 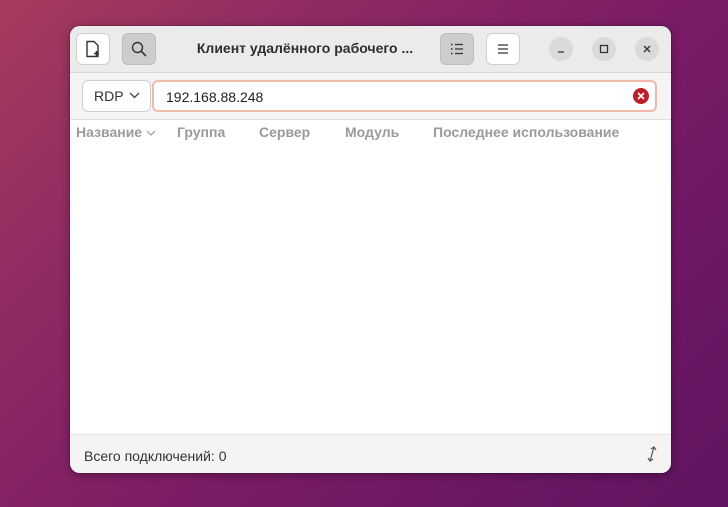 I want to click on clear-field-button, so click(x=641, y=96).